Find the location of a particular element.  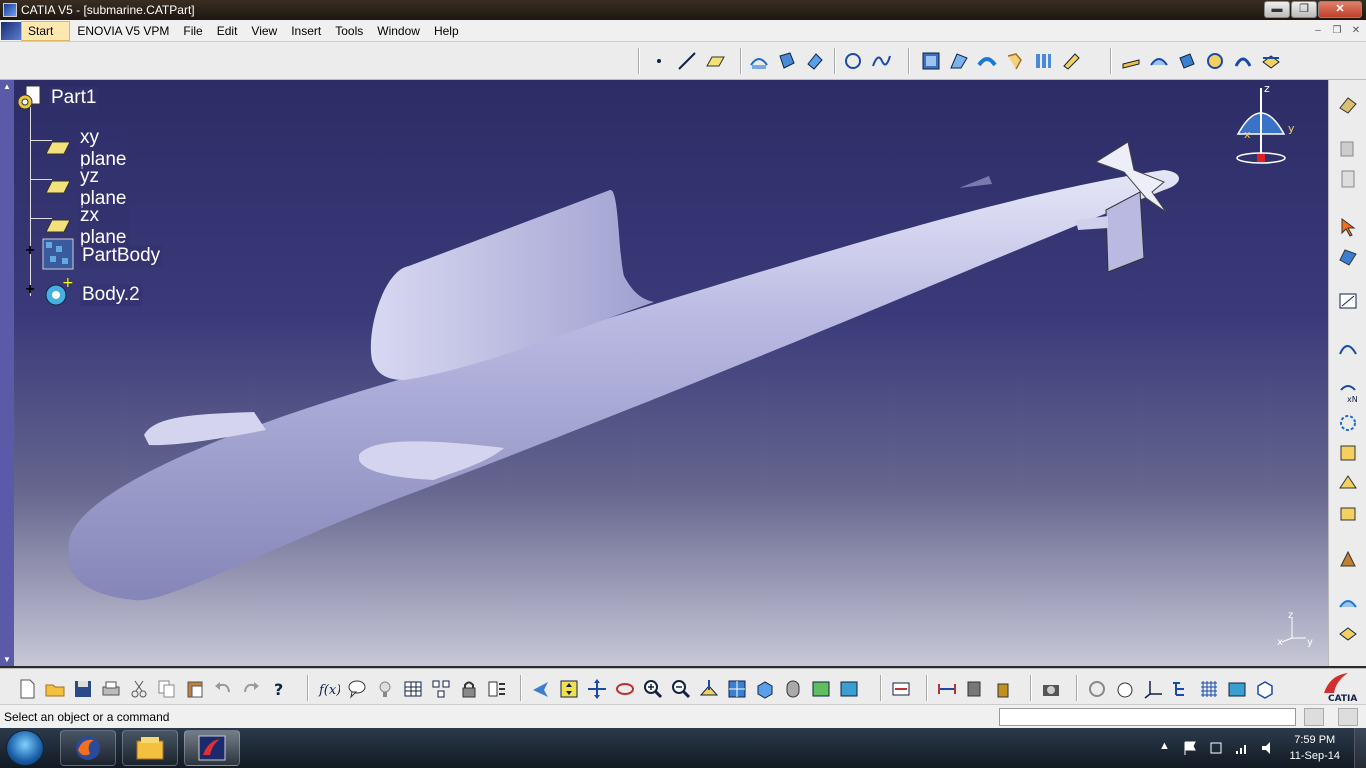

minimize-button: ▬ is located at coordinates (1277, 9).